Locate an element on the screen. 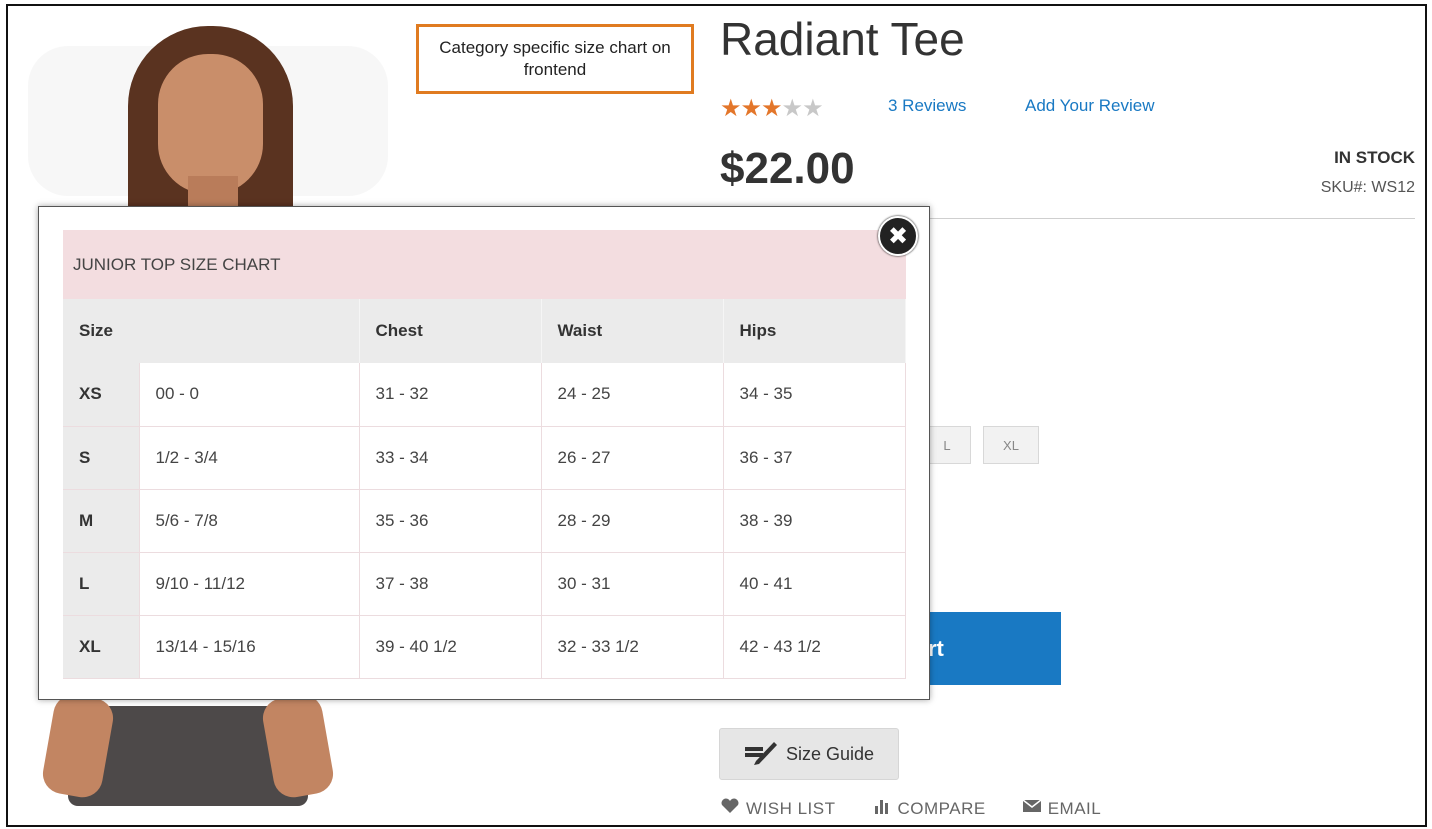 This screenshot has height=829, width=1432. chest-cell: 35 - 36 is located at coordinates (450, 521).